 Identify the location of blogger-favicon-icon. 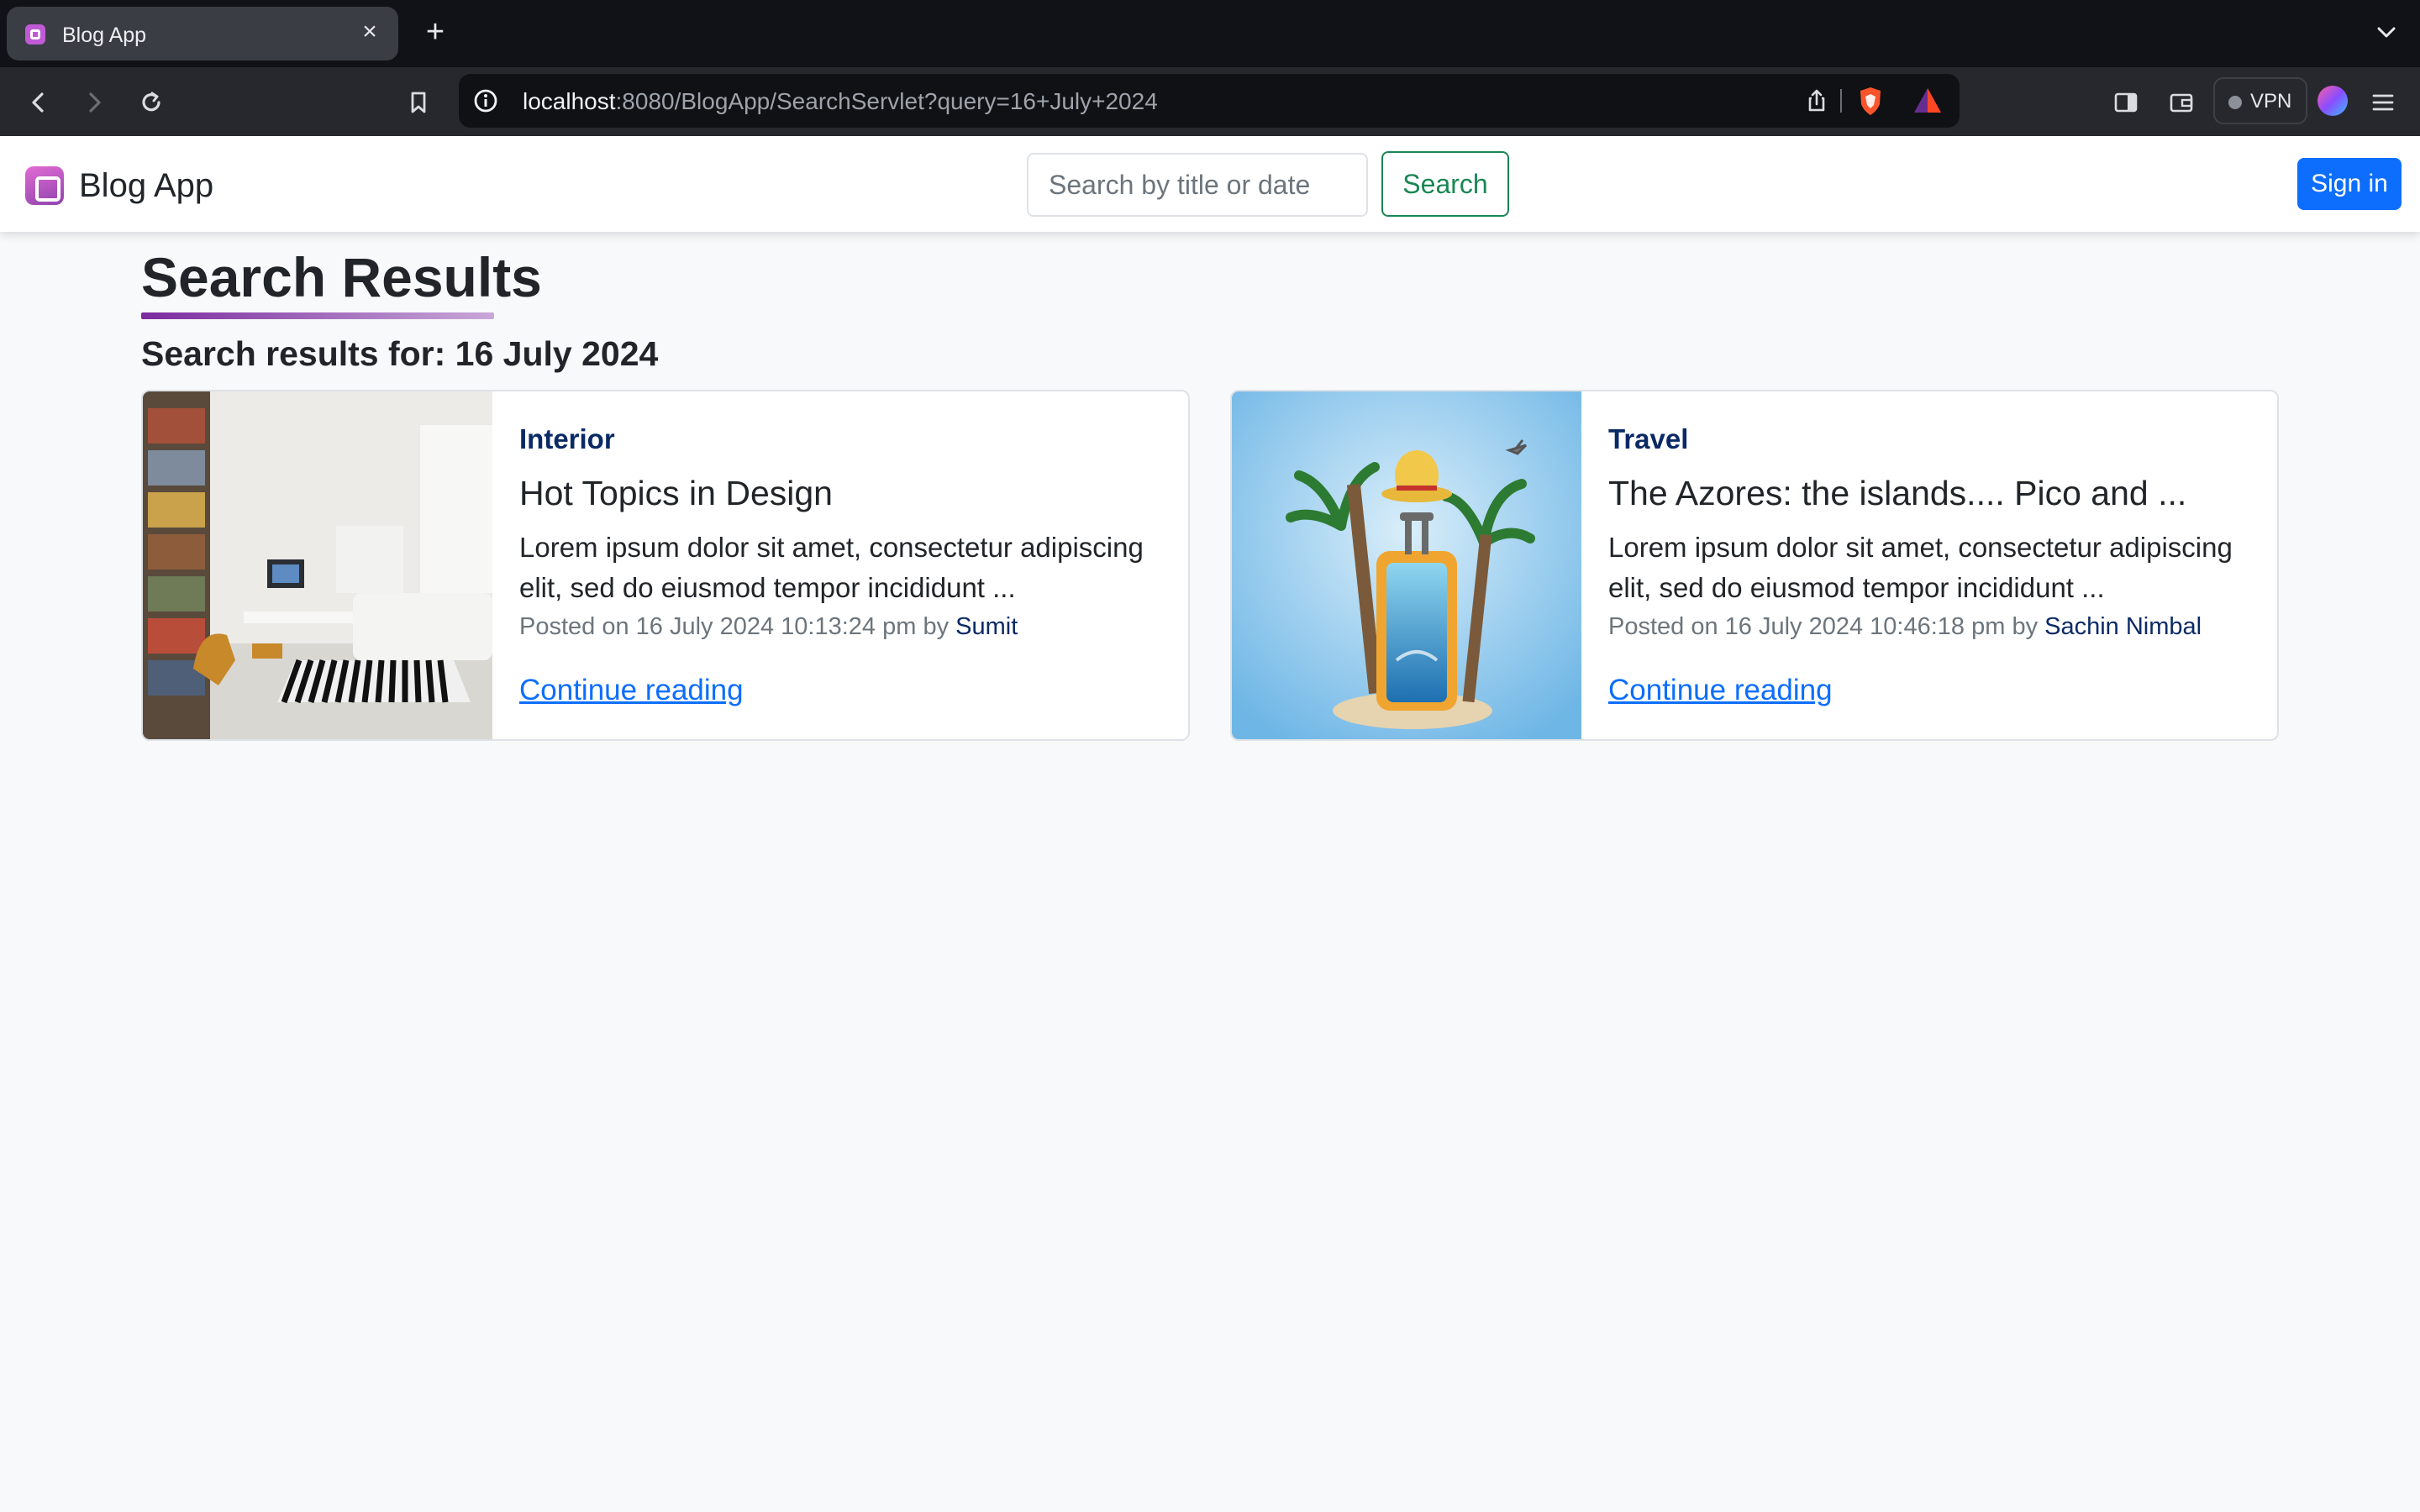
(35, 34).